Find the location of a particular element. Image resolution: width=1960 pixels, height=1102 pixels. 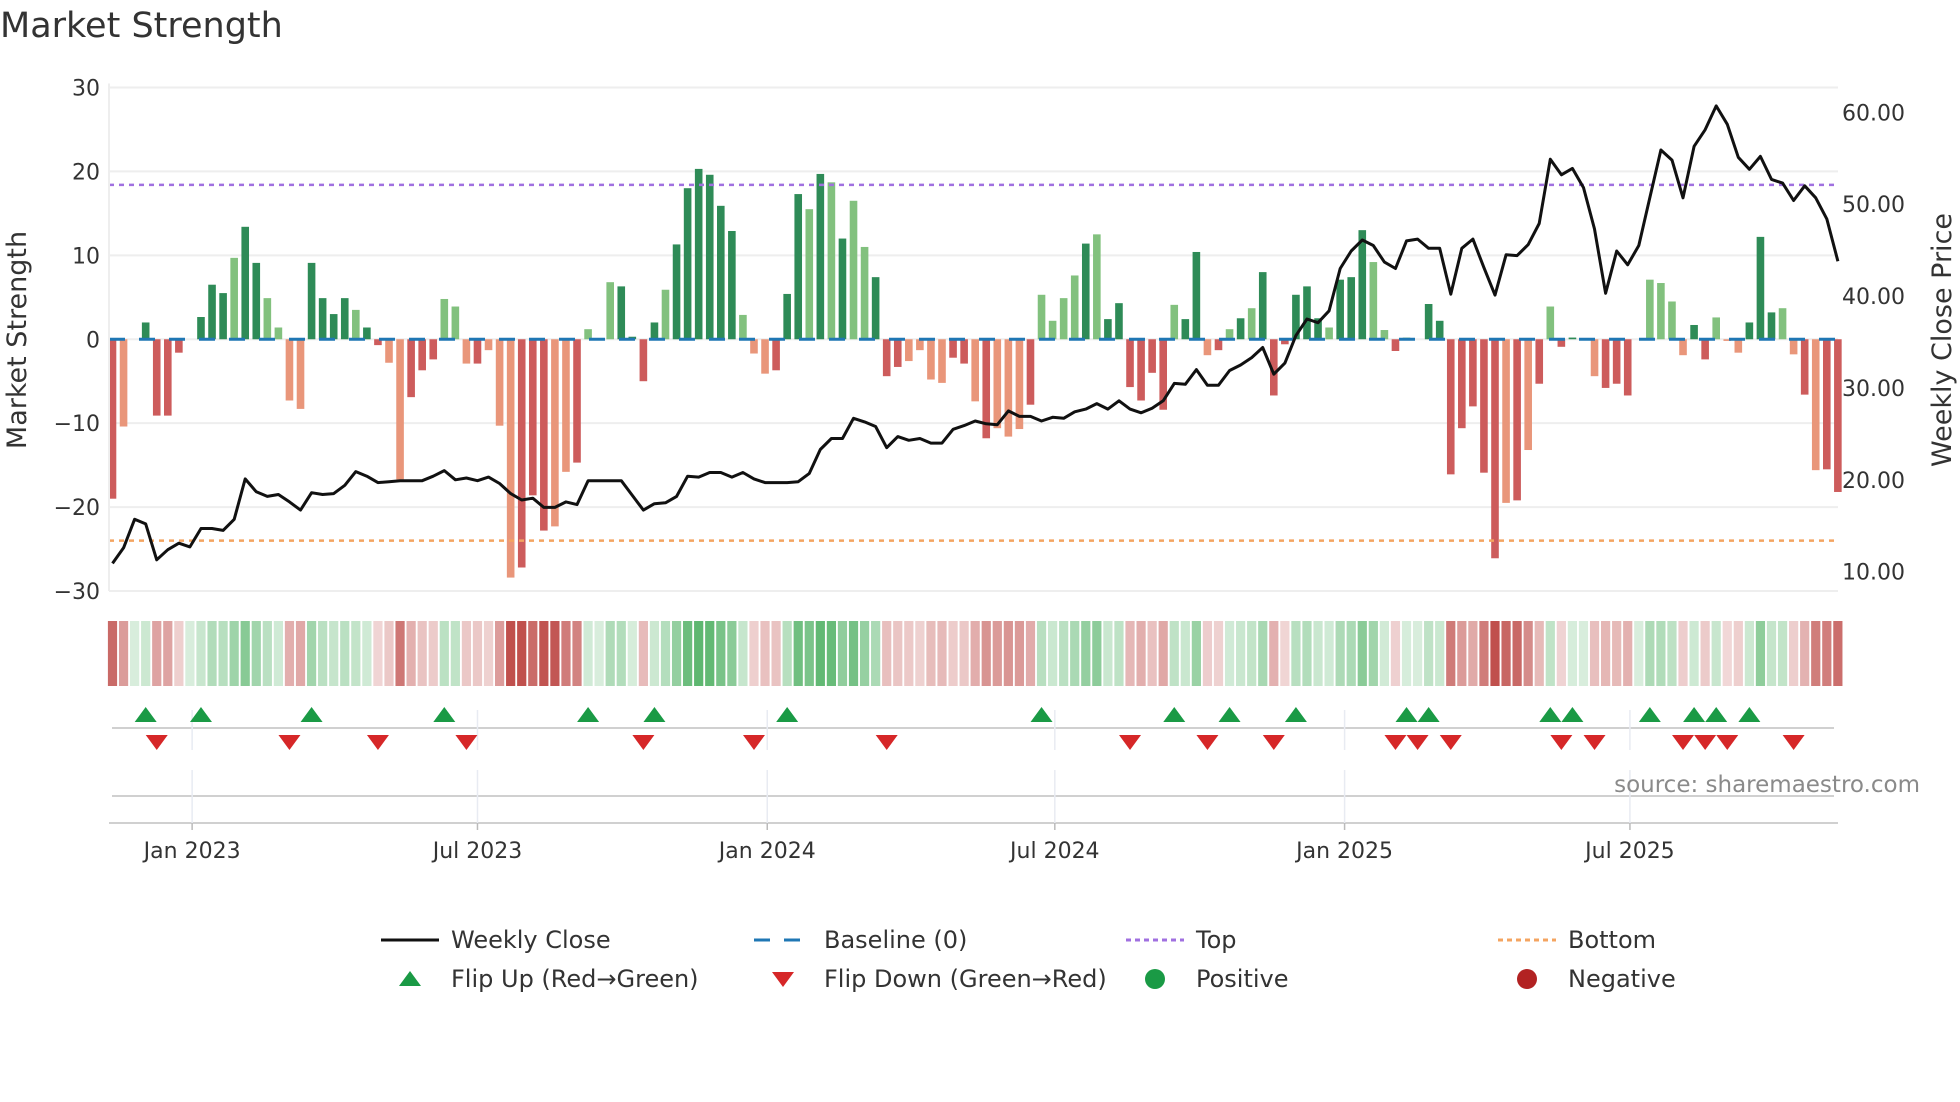

legend-label: Flip Down (Green→Red) is located at coordinates (965, 979).